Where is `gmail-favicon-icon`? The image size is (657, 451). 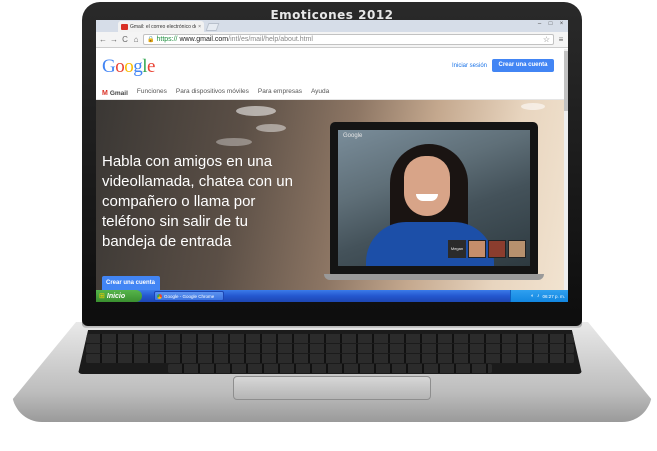
gmail-favicon-icon is located at coordinates (124, 26).